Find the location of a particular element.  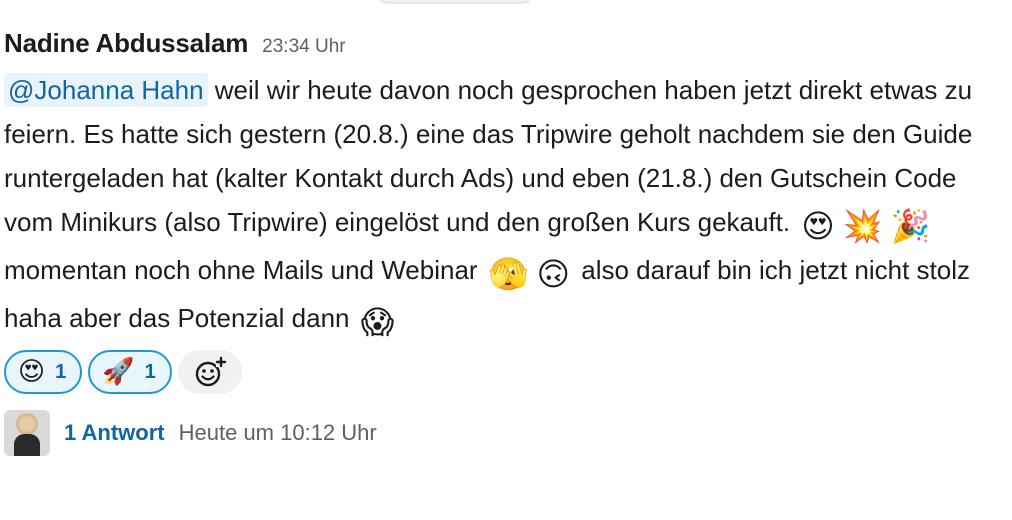

add-reaction-button is located at coordinates (209, 372).